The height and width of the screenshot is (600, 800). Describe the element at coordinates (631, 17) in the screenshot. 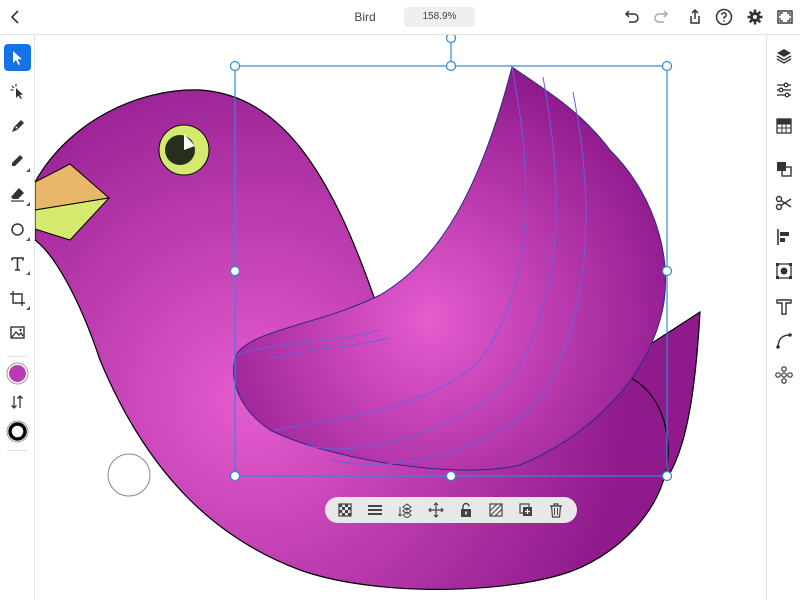

I see `undo-icon` at that location.